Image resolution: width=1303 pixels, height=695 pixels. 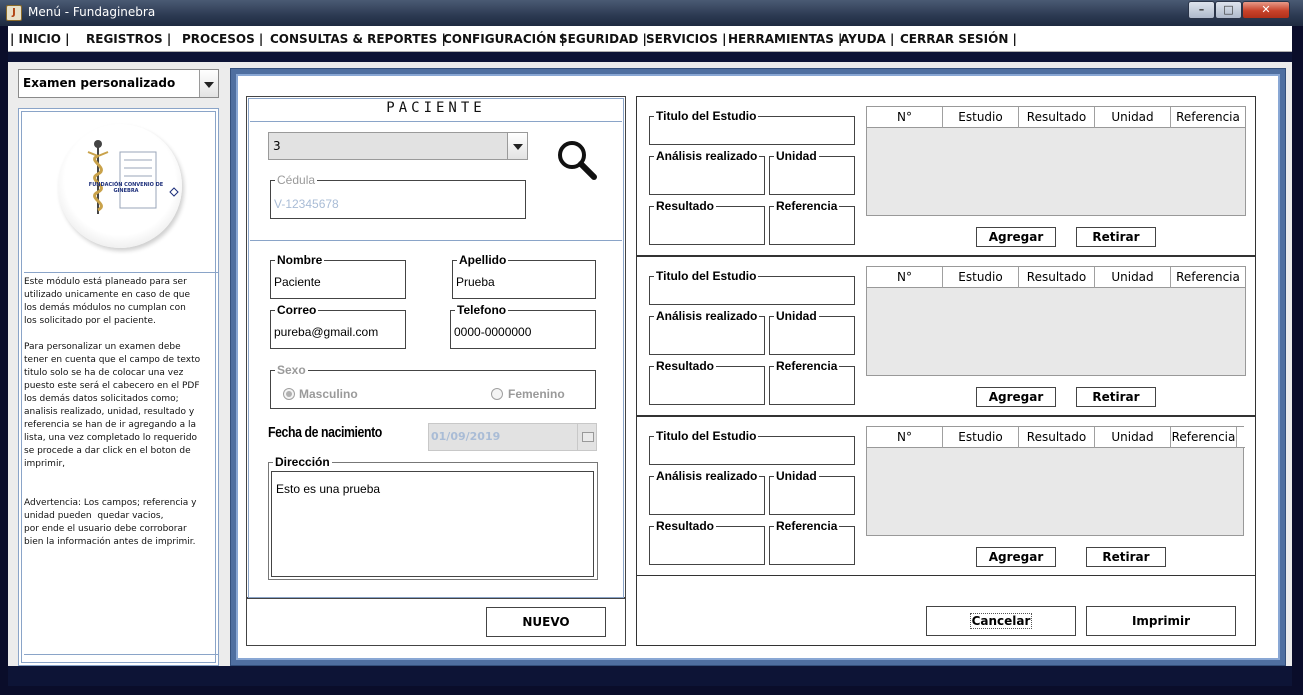 I want to click on patient-selector: 3, so click(x=398, y=146).